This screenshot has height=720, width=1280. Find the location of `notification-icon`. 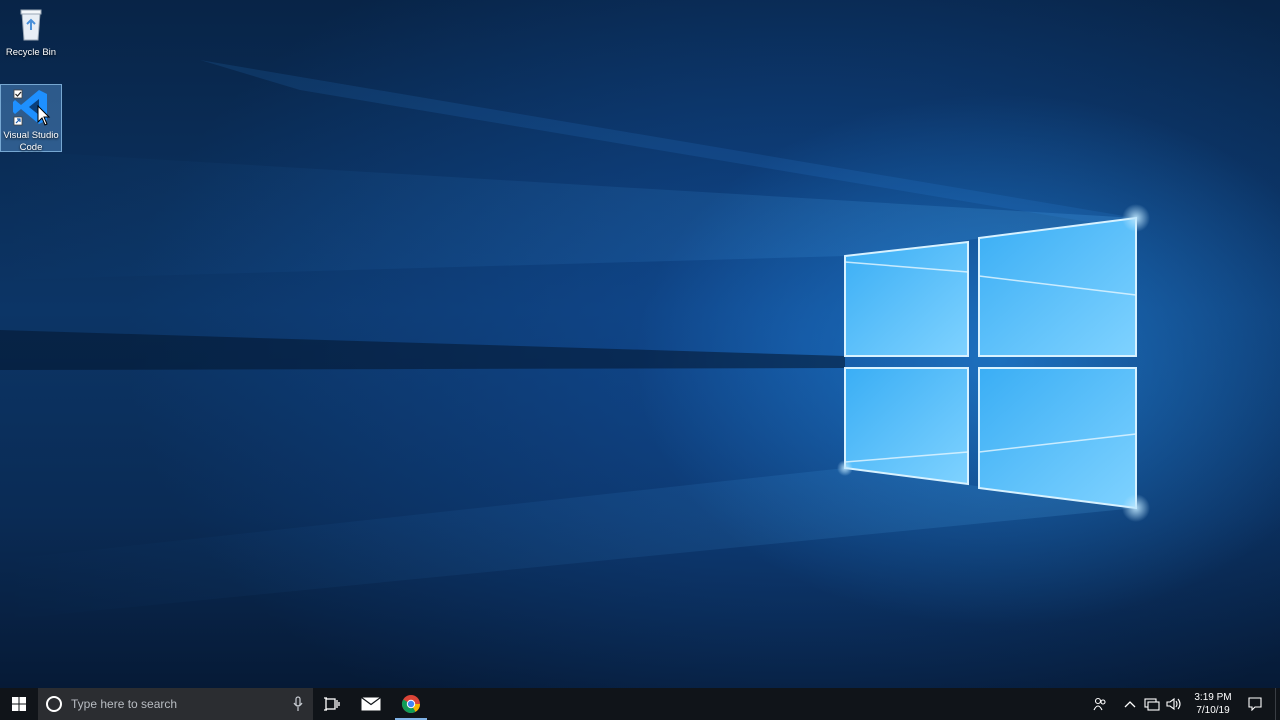

notification-icon is located at coordinates (1255, 704).